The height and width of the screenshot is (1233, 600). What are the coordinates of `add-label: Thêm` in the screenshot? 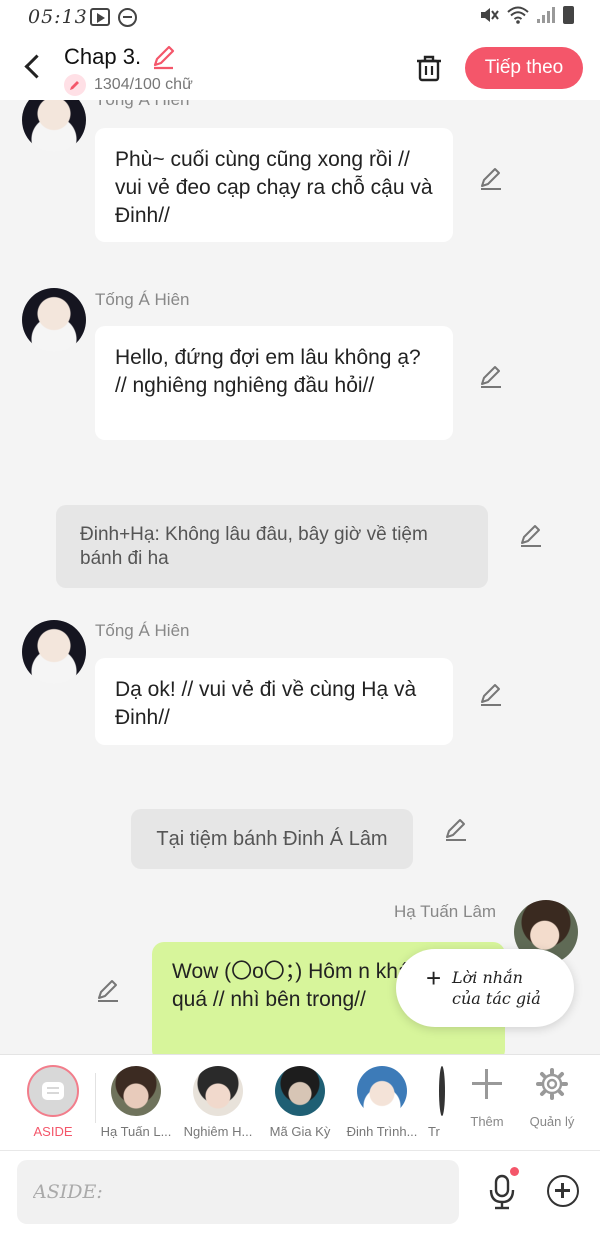 It's located at (487, 1121).